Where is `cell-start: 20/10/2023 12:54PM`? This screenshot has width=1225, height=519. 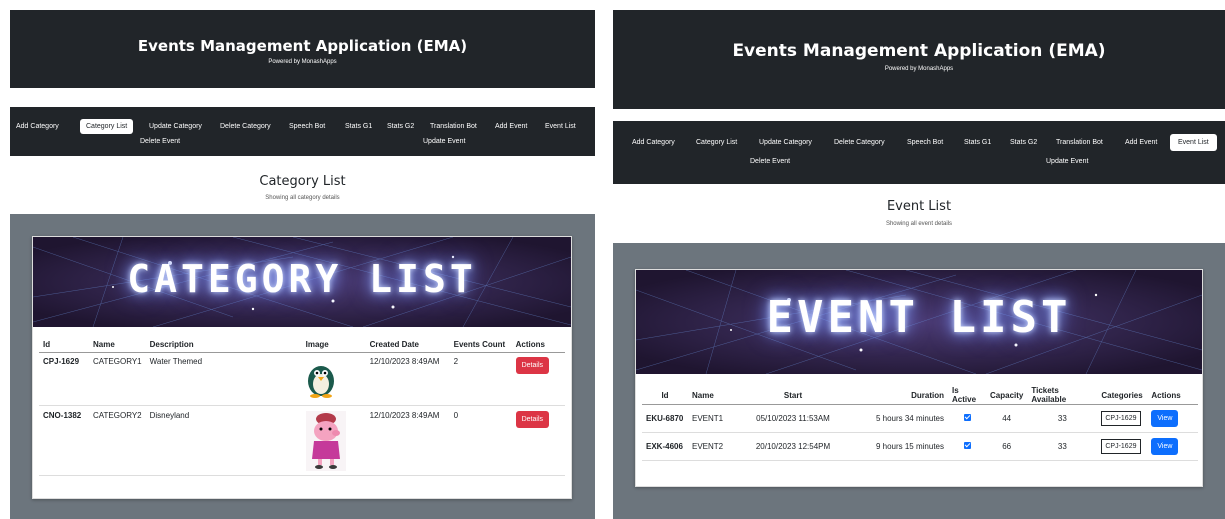 cell-start: 20/10/2023 12:54PM is located at coordinates (793, 446).